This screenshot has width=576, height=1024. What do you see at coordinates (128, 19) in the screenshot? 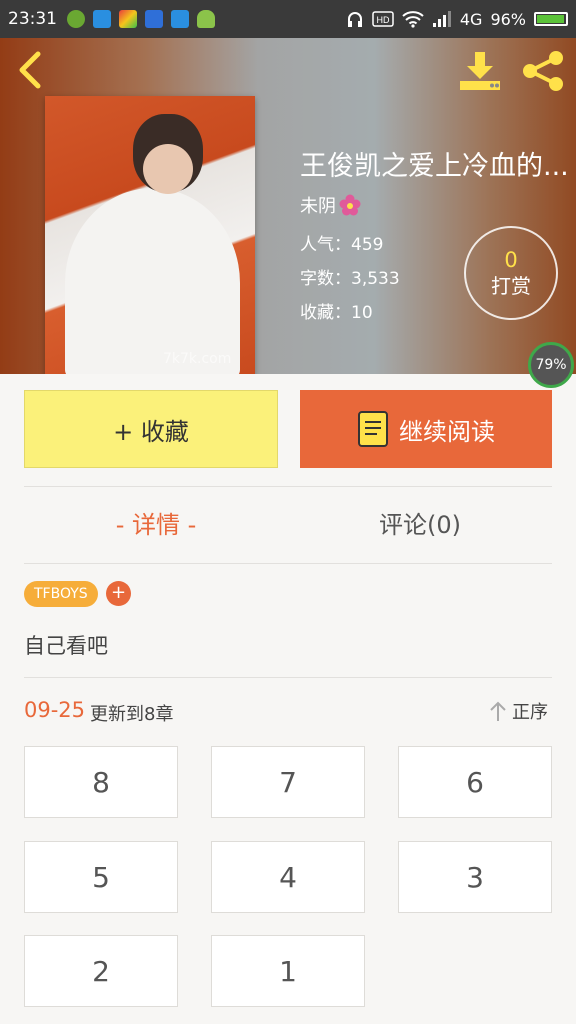
I see `colorful-app-icon` at bounding box center [128, 19].